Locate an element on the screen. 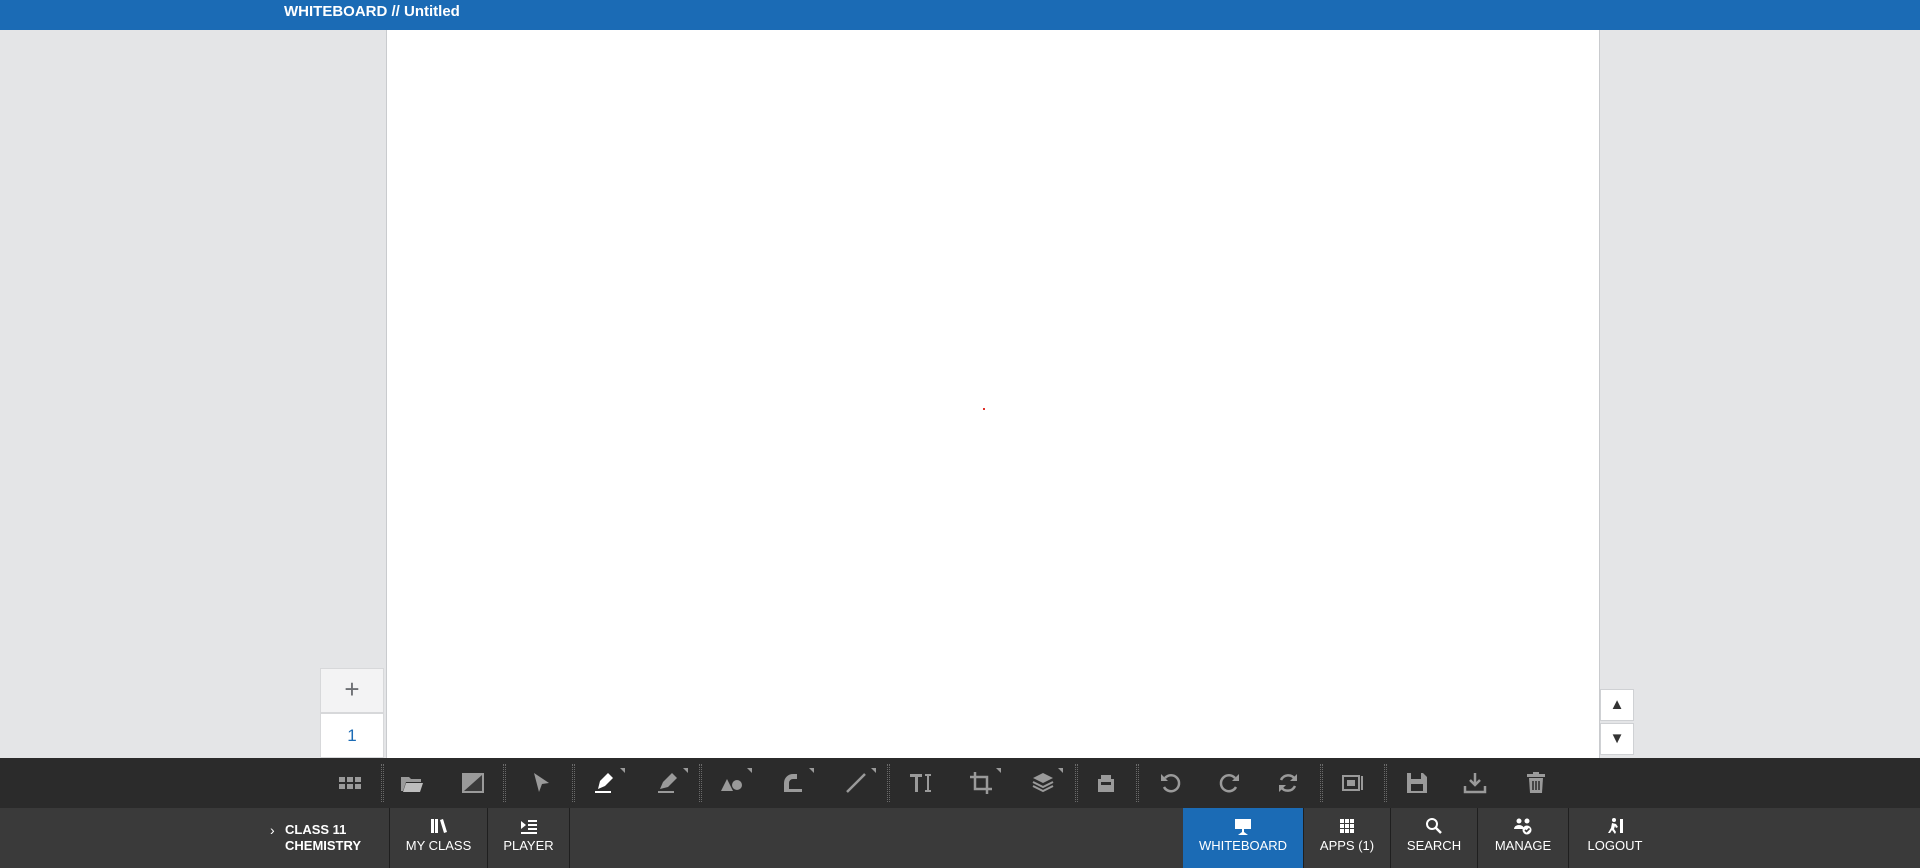 This screenshot has width=1920, height=868. nav-label: SEARCH is located at coordinates (1434, 845).